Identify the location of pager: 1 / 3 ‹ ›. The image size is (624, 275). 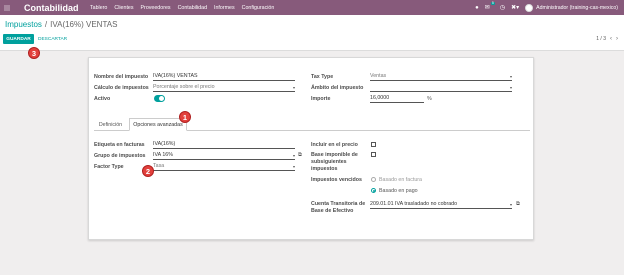
(607, 39).